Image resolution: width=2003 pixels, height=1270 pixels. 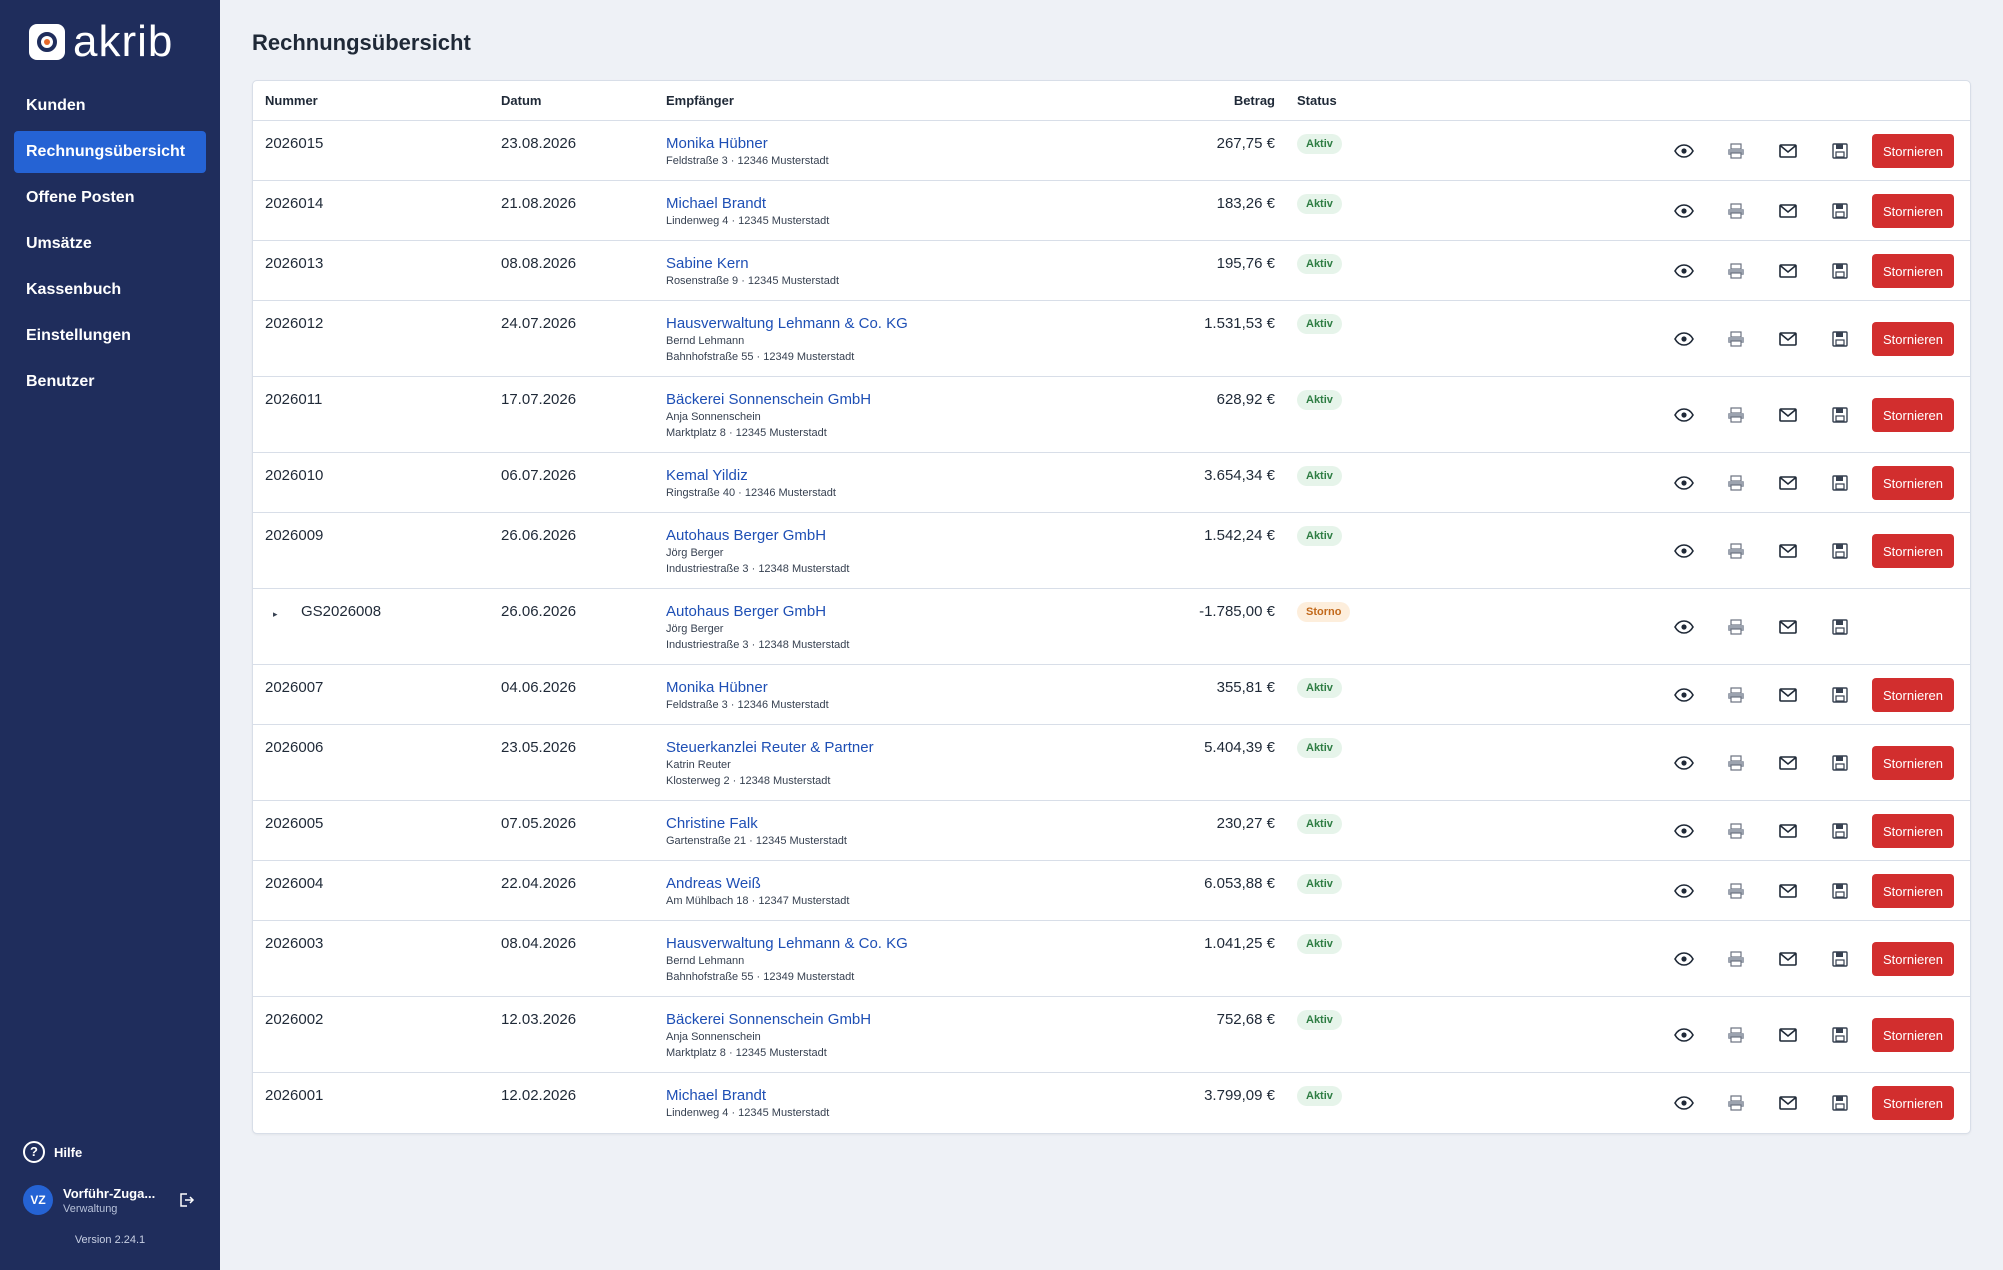 What do you see at coordinates (110, 336) in the screenshot?
I see `sidebar-item-einstellungen: Einstellungen` at bounding box center [110, 336].